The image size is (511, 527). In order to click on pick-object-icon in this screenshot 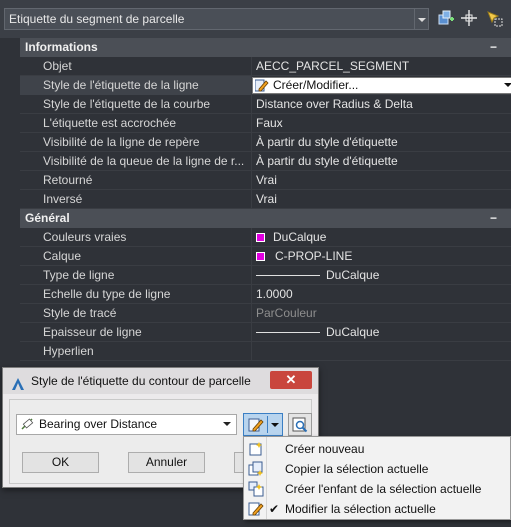, I will do `click(469, 18)`.